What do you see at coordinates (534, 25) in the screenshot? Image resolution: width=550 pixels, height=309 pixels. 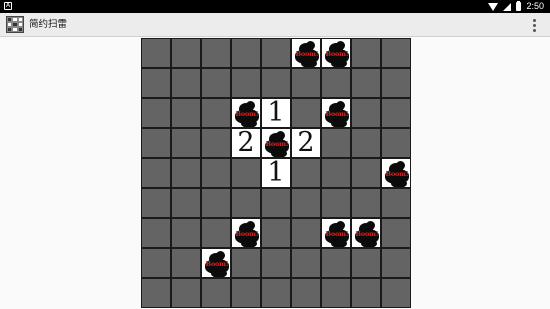 I see `overflow-menu-icon` at bounding box center [534, 25].